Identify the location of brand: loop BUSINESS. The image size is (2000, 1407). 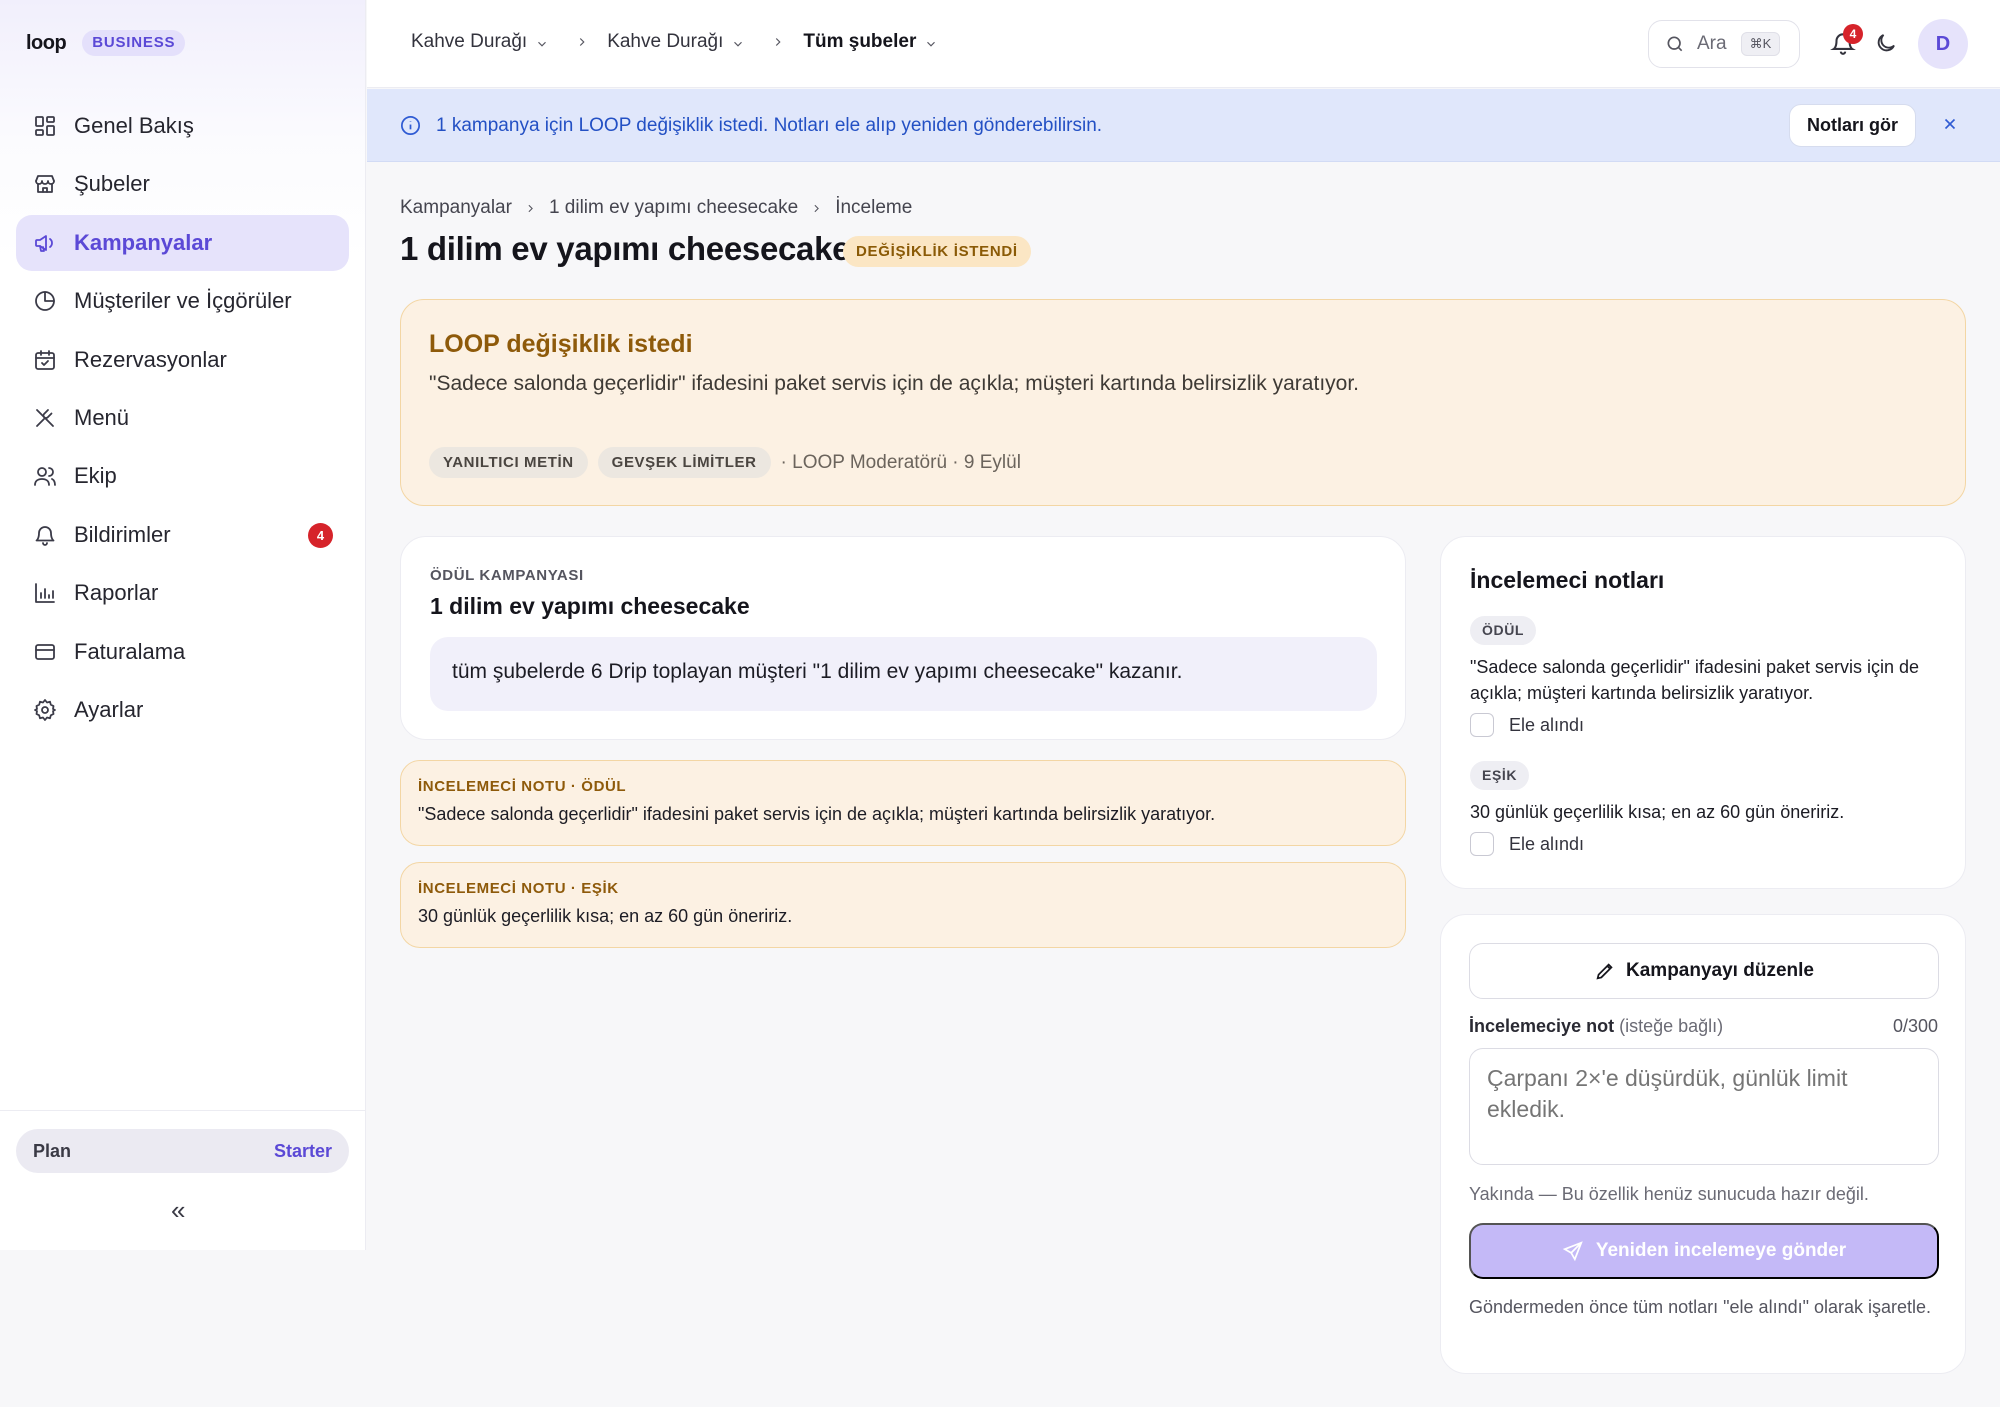
(106, 43).